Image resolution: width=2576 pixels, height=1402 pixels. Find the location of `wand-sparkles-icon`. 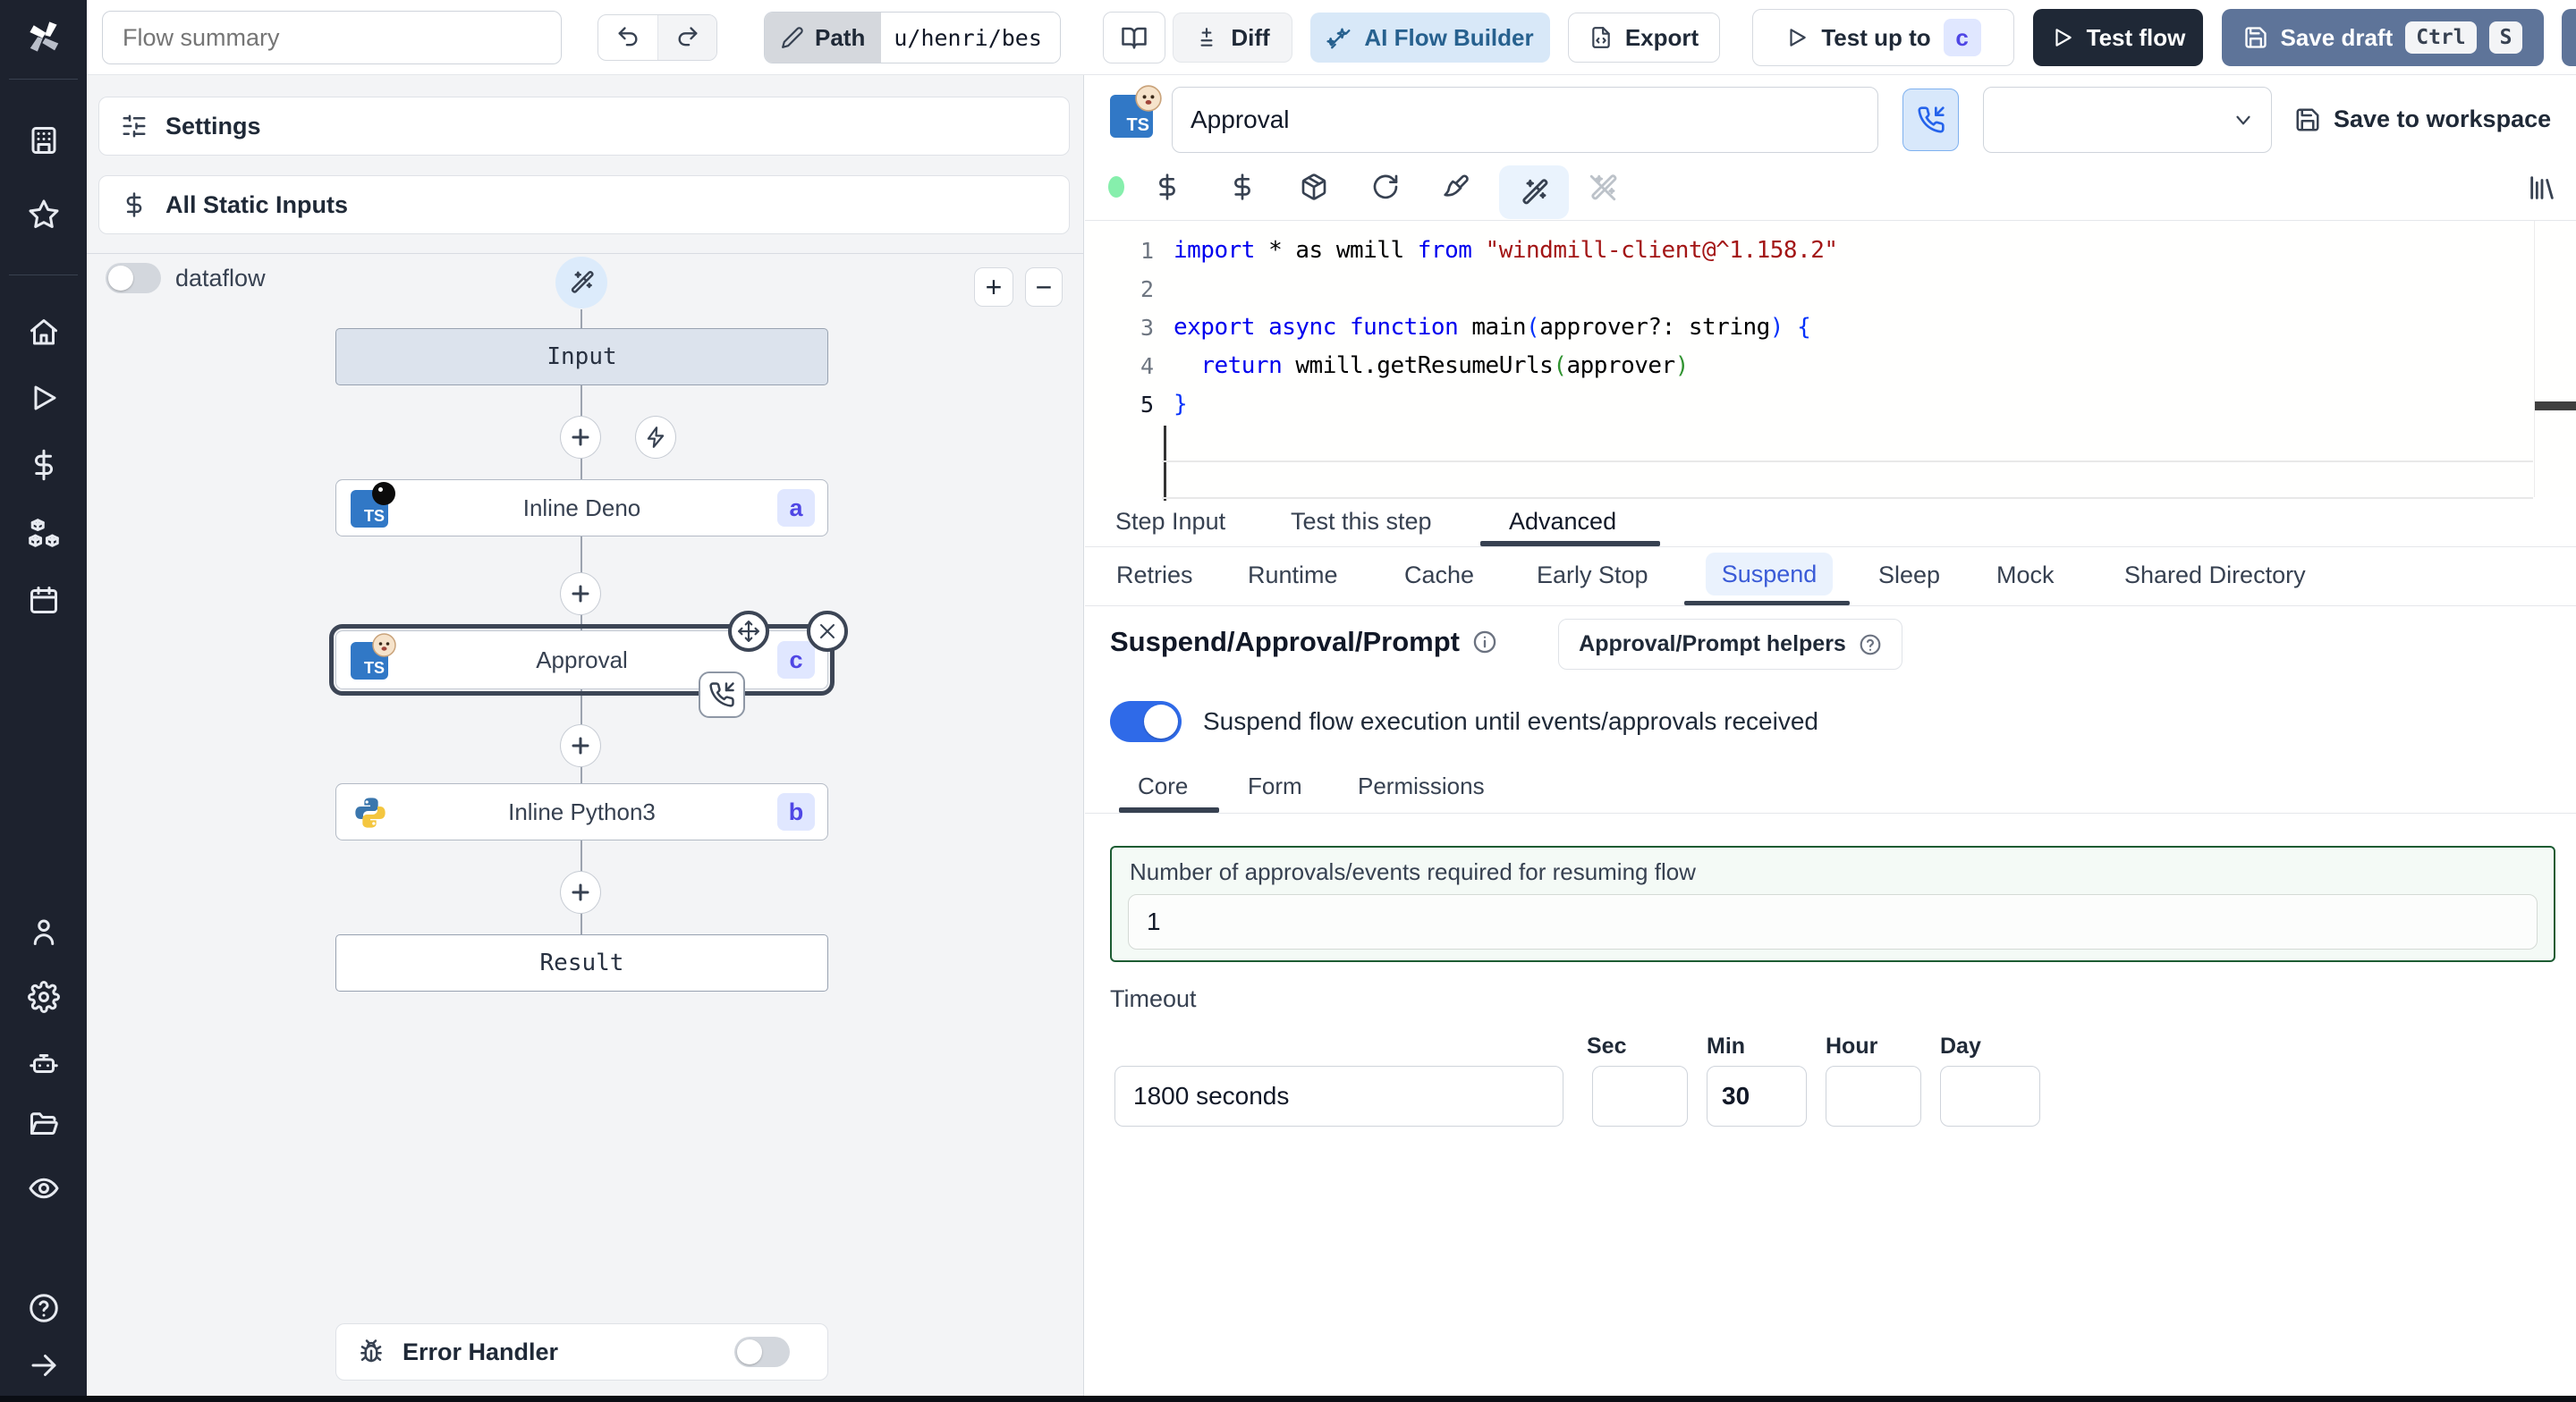

wand-sparkles-icon is located at coordinates (1535, 192).